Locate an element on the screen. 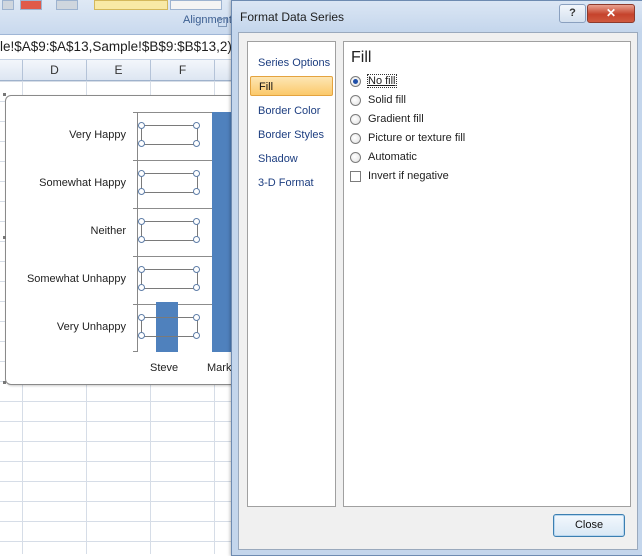  option-label: No fill is located at coordinates (382, 81).